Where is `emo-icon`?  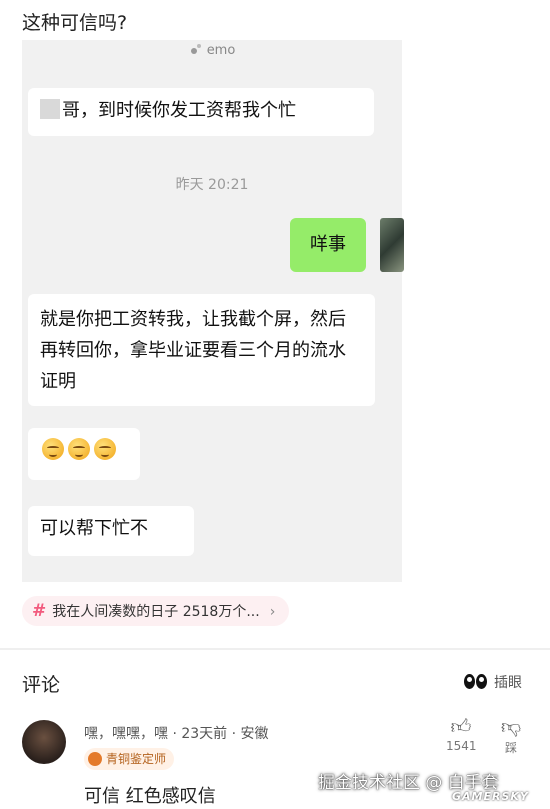
emo-icon is located at coordinates (195, 49).